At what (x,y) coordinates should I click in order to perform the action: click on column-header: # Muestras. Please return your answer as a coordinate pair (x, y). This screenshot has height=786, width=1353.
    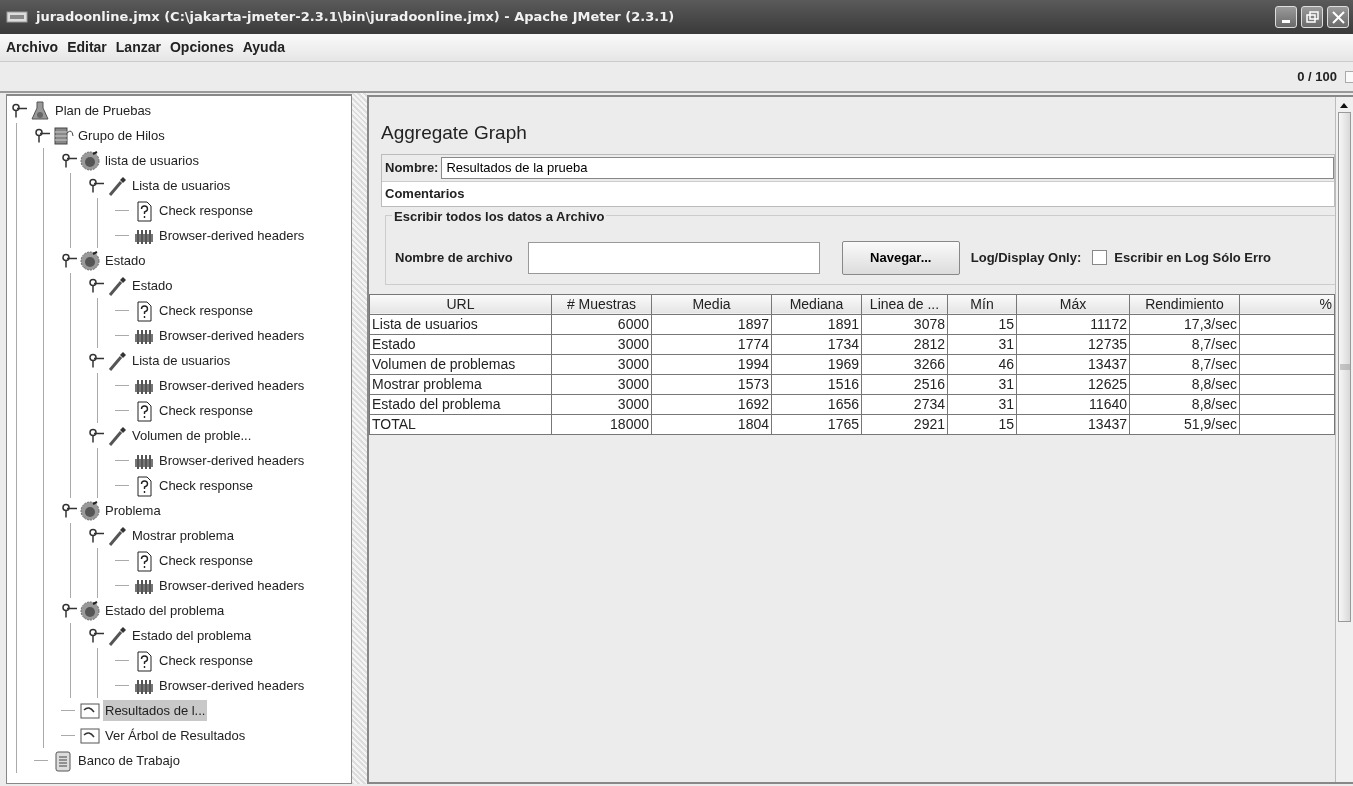
    Looking at the image, I should click on (601, 304).